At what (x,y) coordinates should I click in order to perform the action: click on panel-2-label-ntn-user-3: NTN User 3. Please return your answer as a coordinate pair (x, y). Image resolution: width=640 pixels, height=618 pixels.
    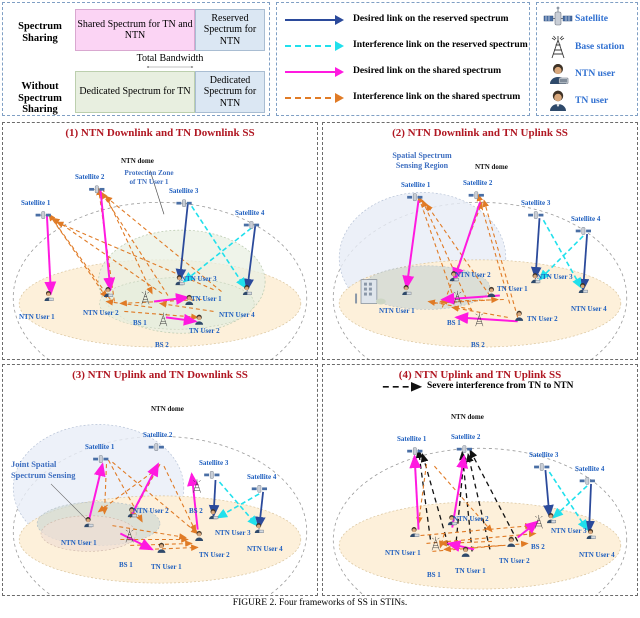
    Looking at the image, I should click on (555, 277).